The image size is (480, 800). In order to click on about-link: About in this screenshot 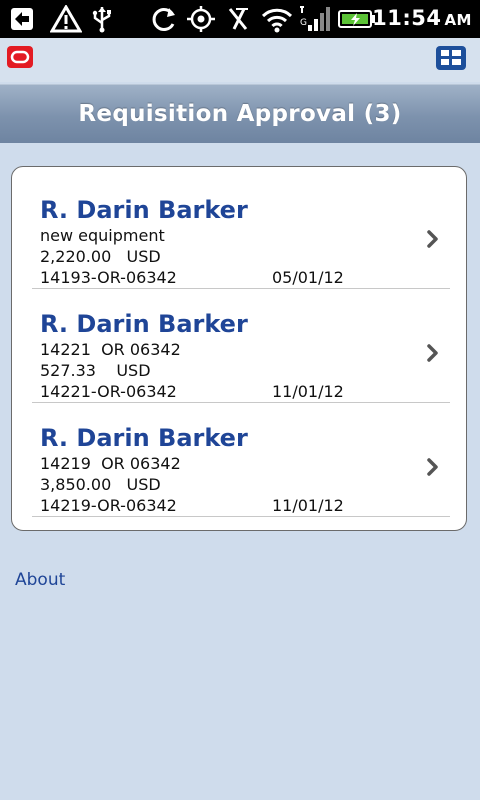, I will do `click(40, 580)`.